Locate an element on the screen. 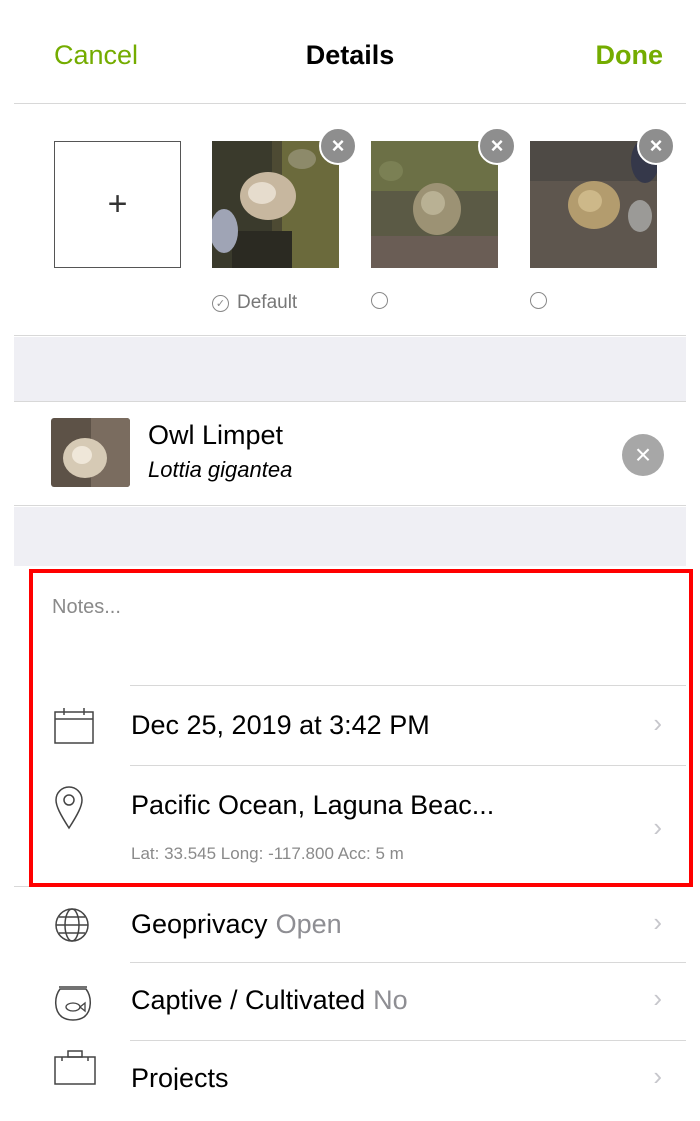 The image size is (700, 1121). add-photo-button: + is located at coordinates (117, 204).